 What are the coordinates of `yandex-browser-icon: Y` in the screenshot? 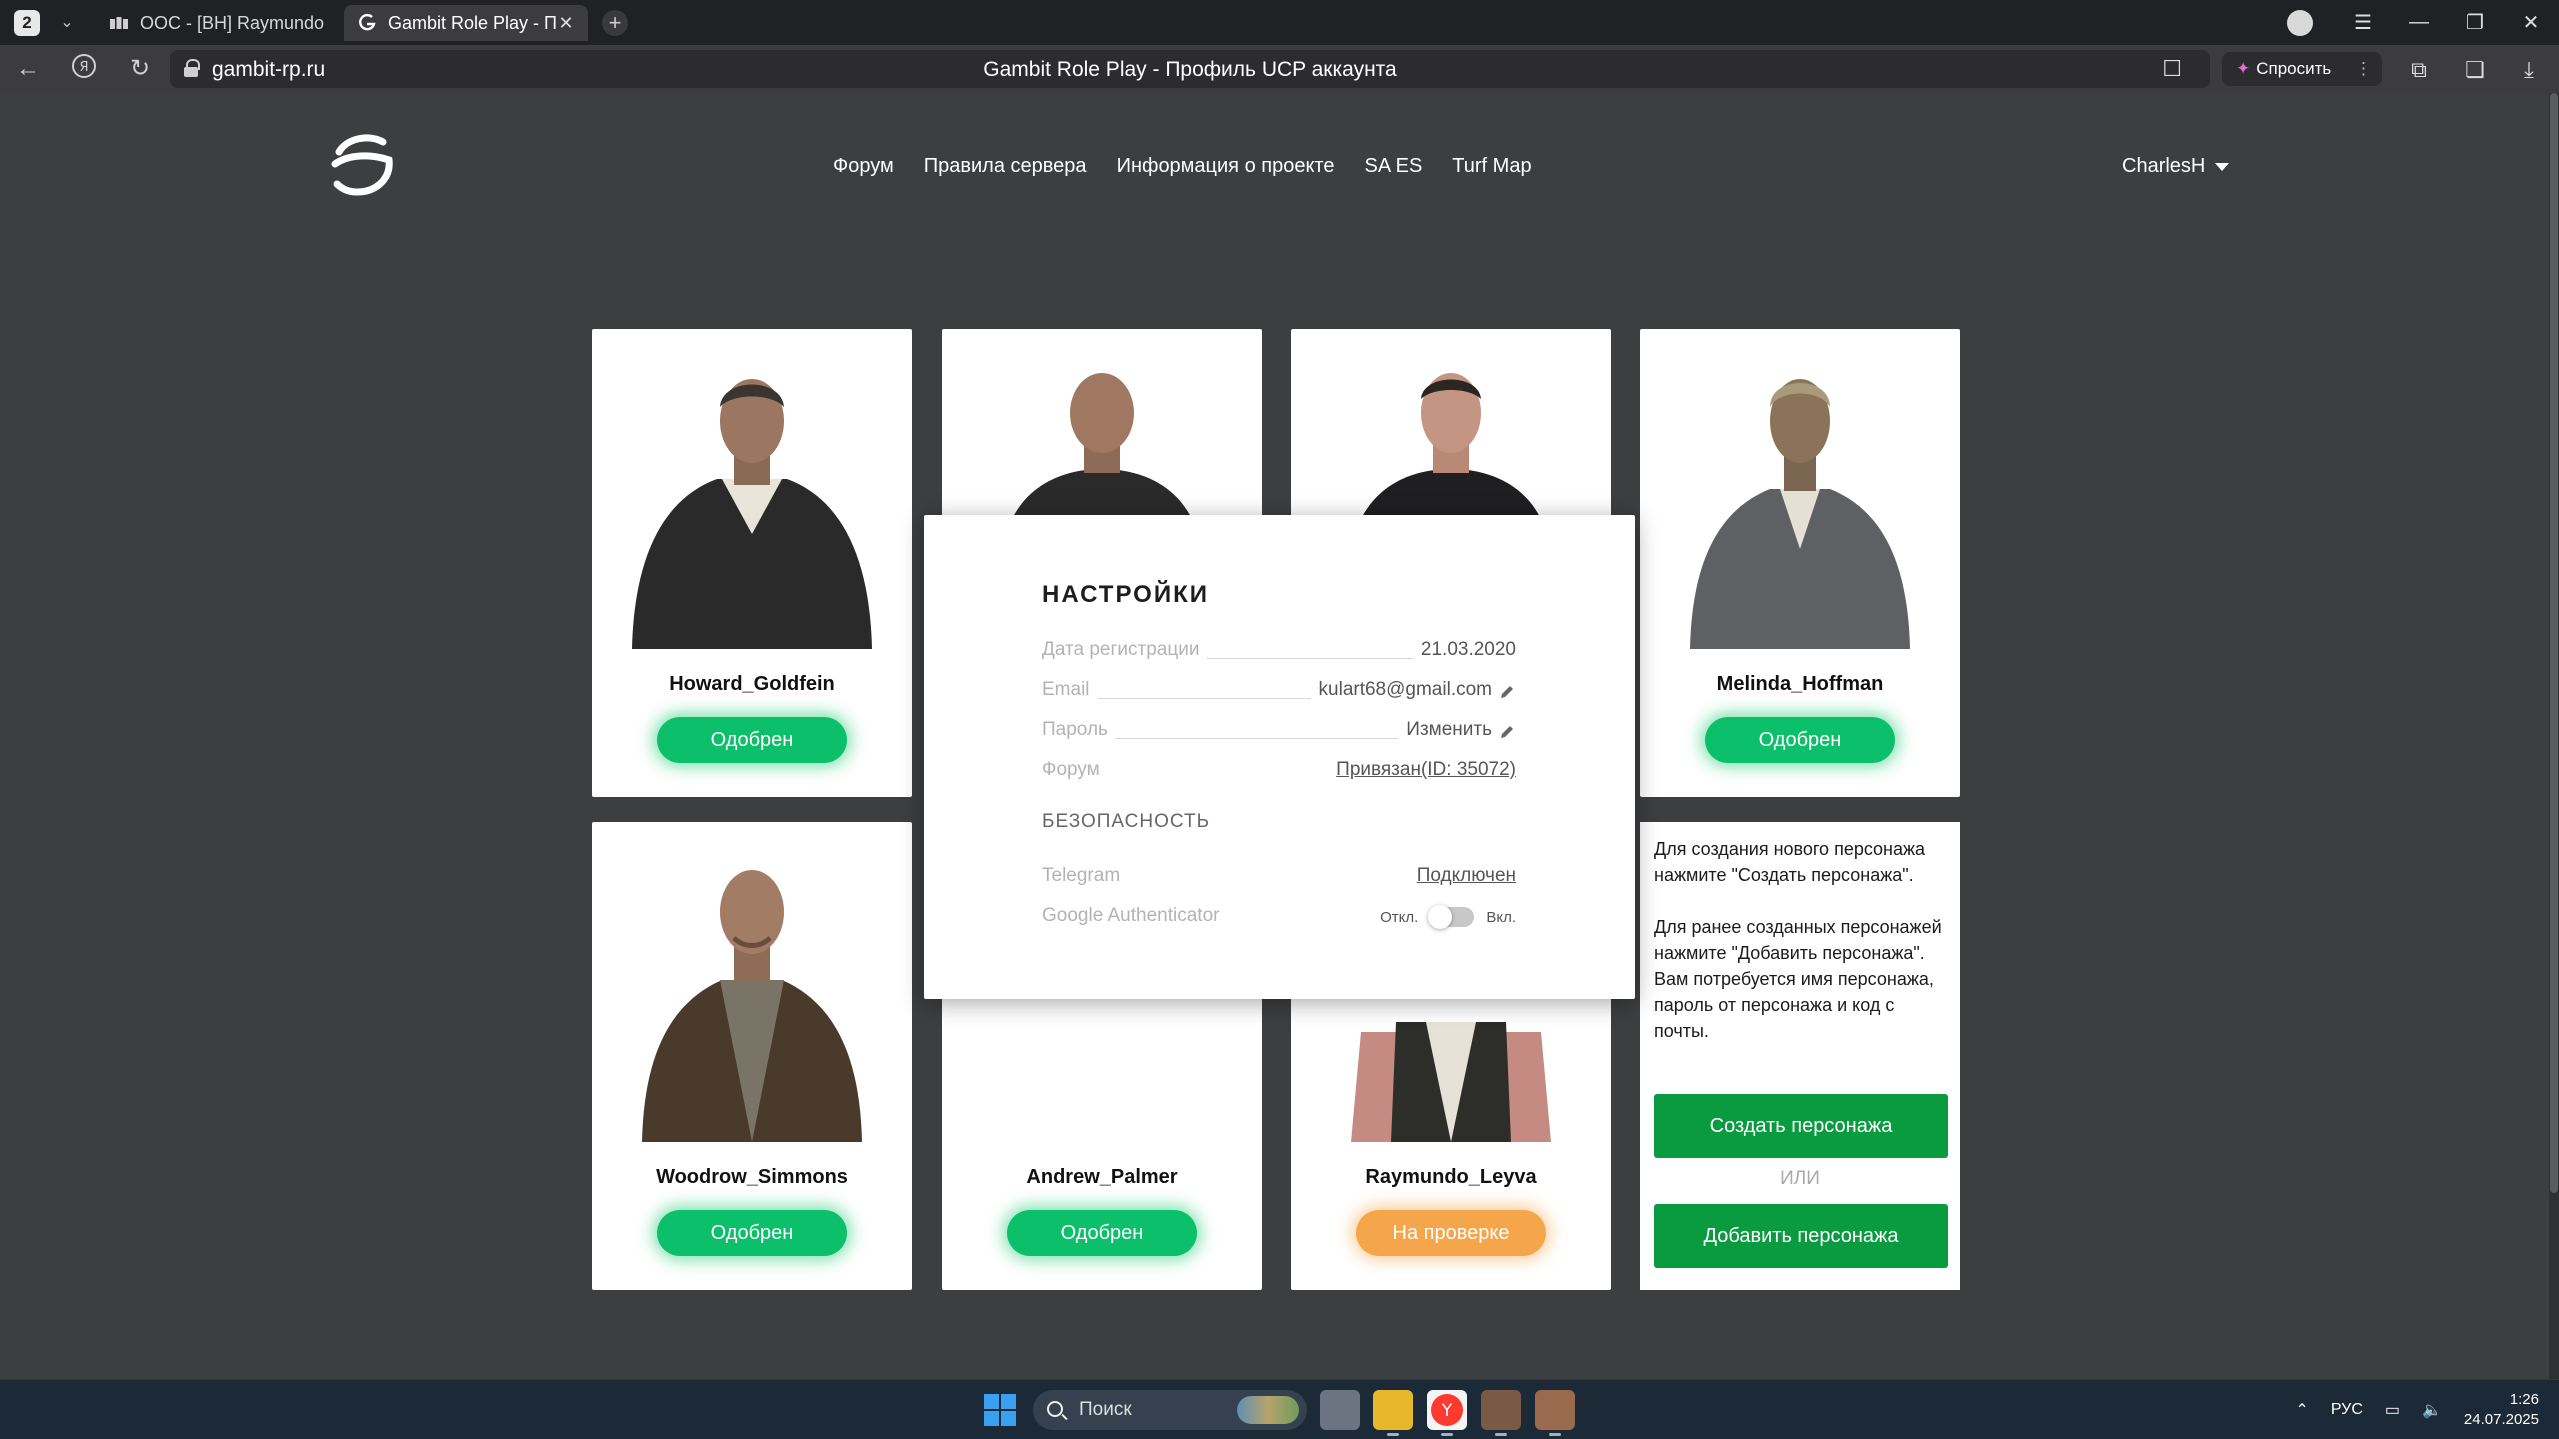 It's located at (1447, 1413).